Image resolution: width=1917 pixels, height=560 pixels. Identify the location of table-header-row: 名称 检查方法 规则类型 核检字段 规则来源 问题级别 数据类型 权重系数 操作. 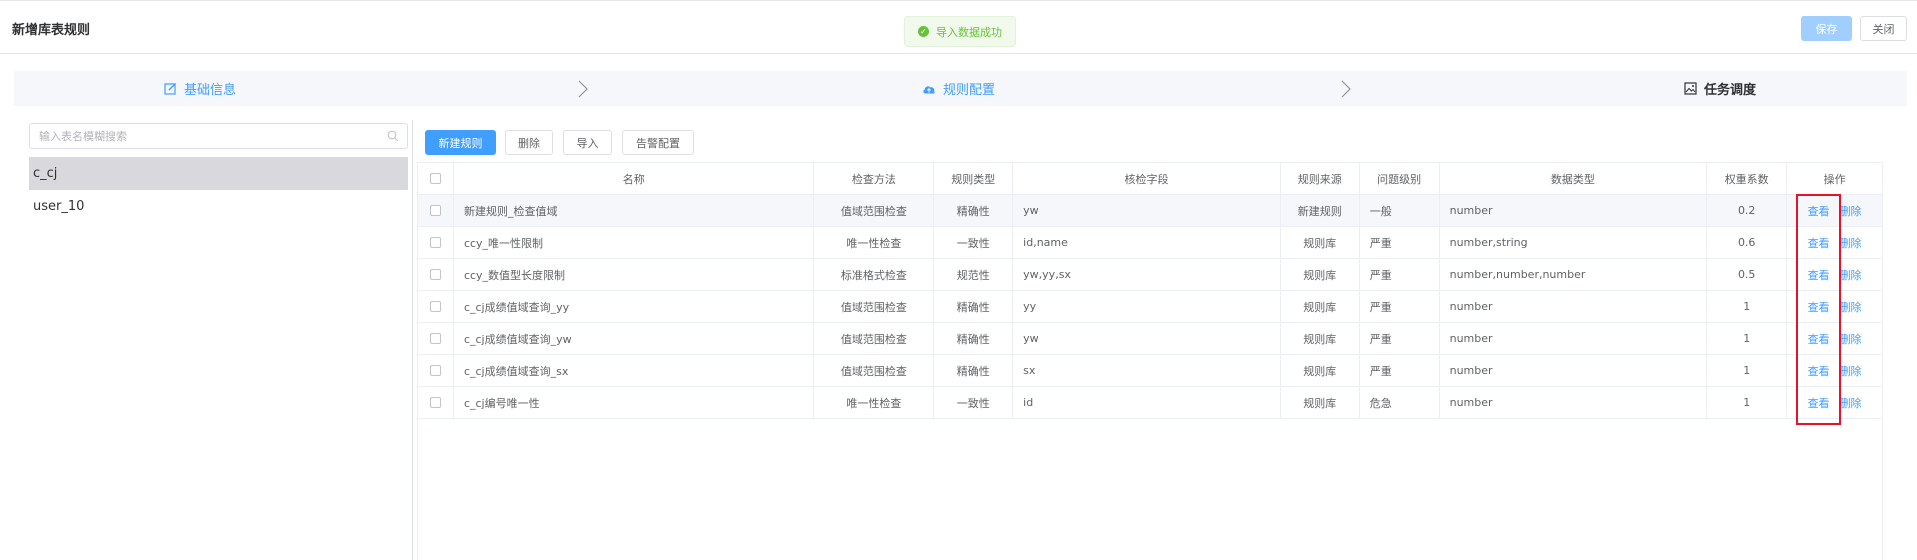
(1150, 179).